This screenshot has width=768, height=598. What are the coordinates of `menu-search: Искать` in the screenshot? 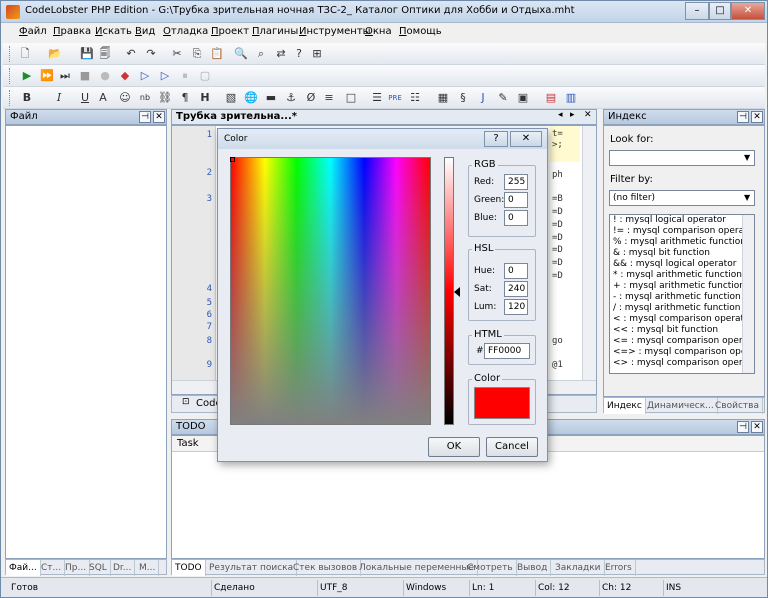 It's located at (113, 31).